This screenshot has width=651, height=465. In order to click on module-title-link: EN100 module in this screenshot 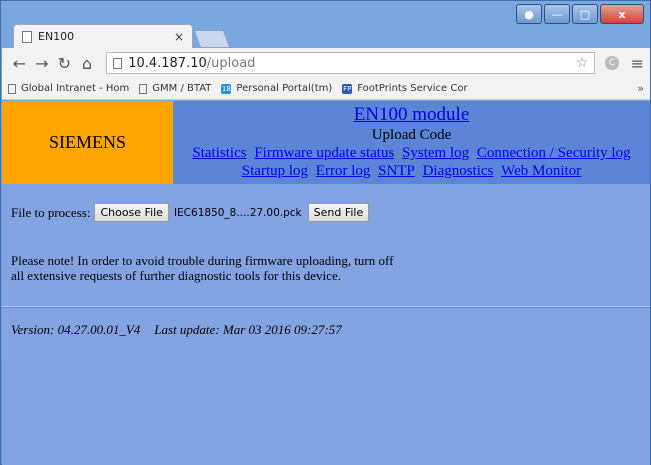, I will do `click(411, 115)`.